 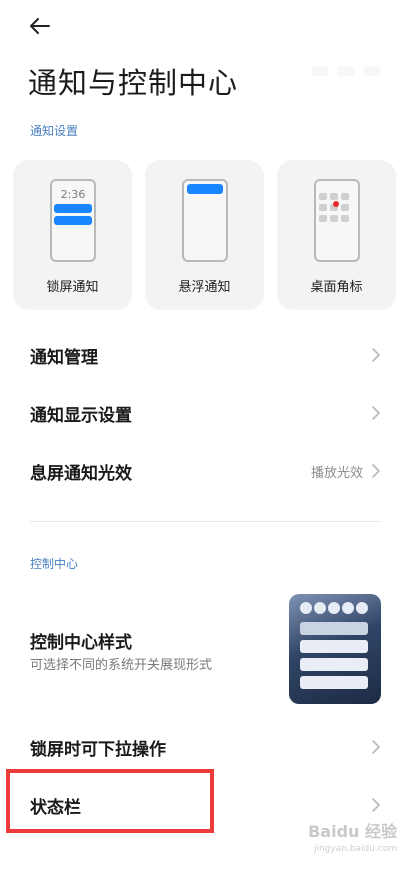 I want to click on card-desktop-badge: 桌面角标, so click(x=336, y=235).